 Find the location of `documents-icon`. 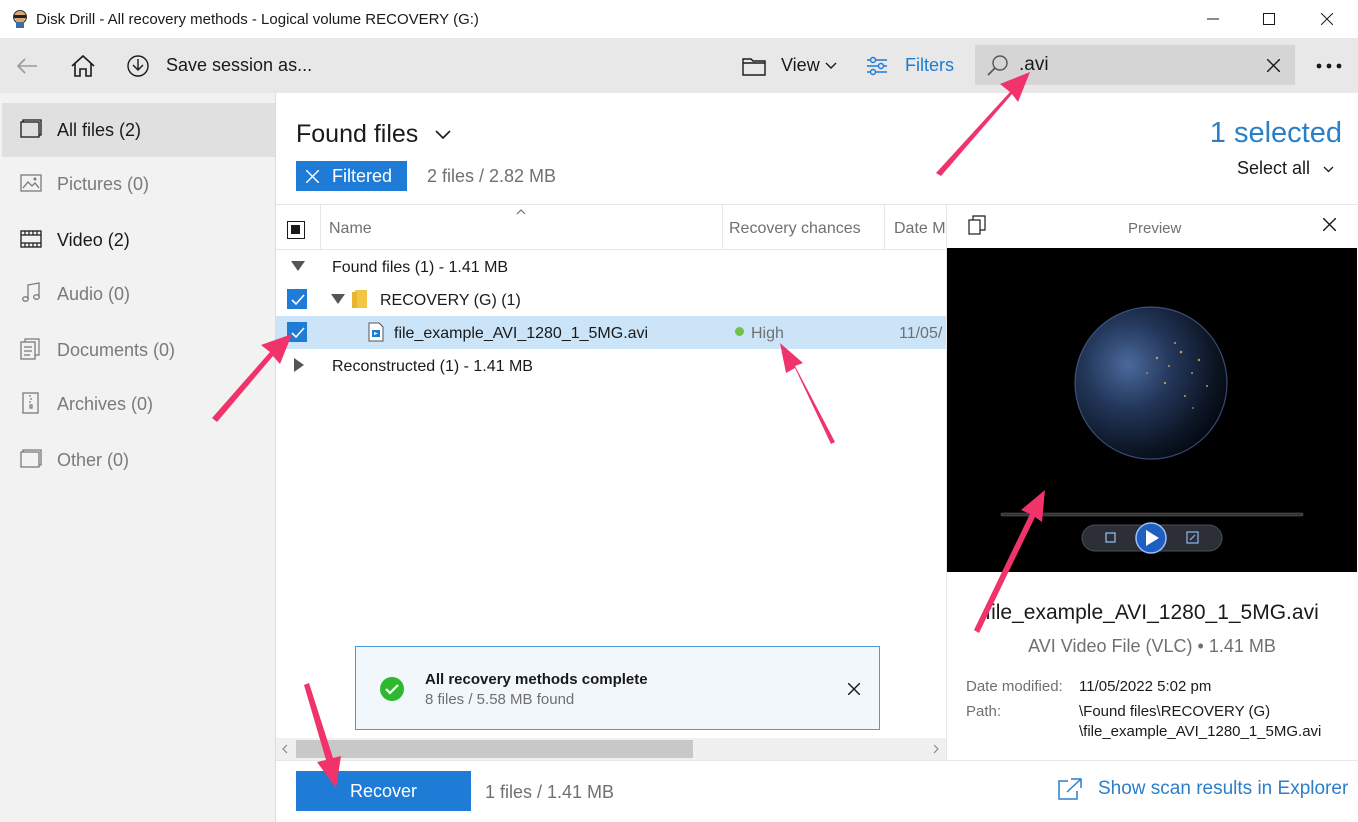

documents-icon is located at coordinates (30, 349).